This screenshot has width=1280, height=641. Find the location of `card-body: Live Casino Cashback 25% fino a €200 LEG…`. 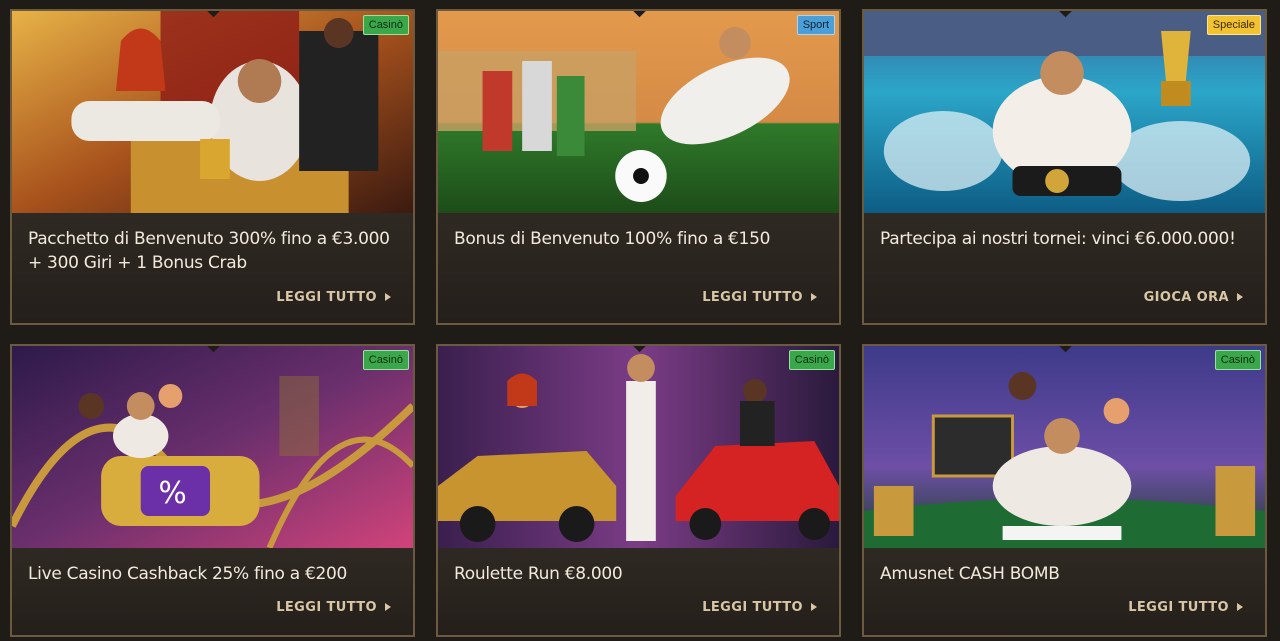

card-body: Live Casino Cashback 25% fino a €200 LEG… is located at coordinates (212, 591).